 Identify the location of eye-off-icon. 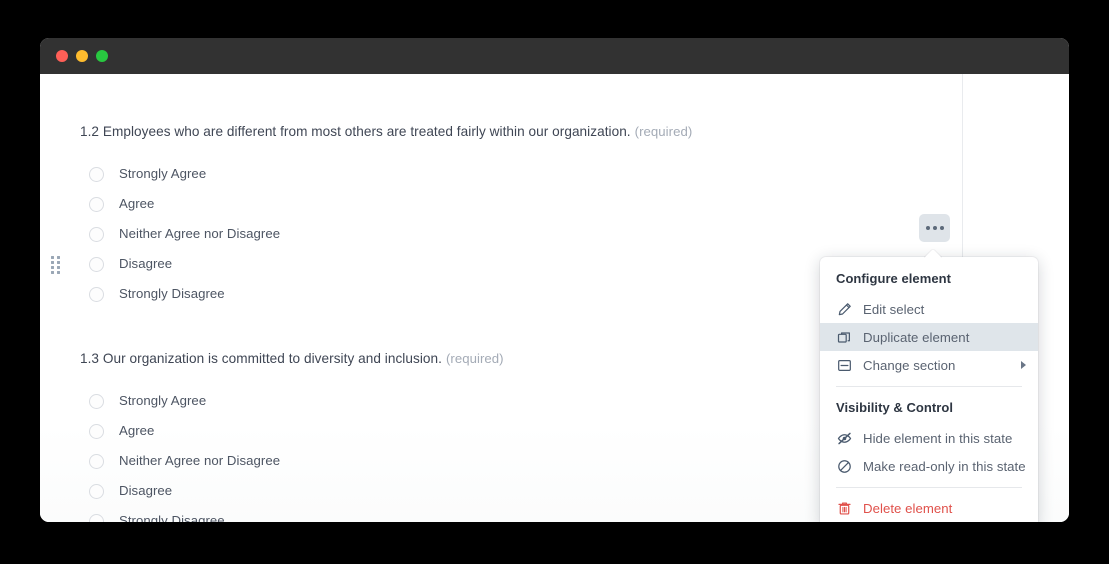
(844, 438).